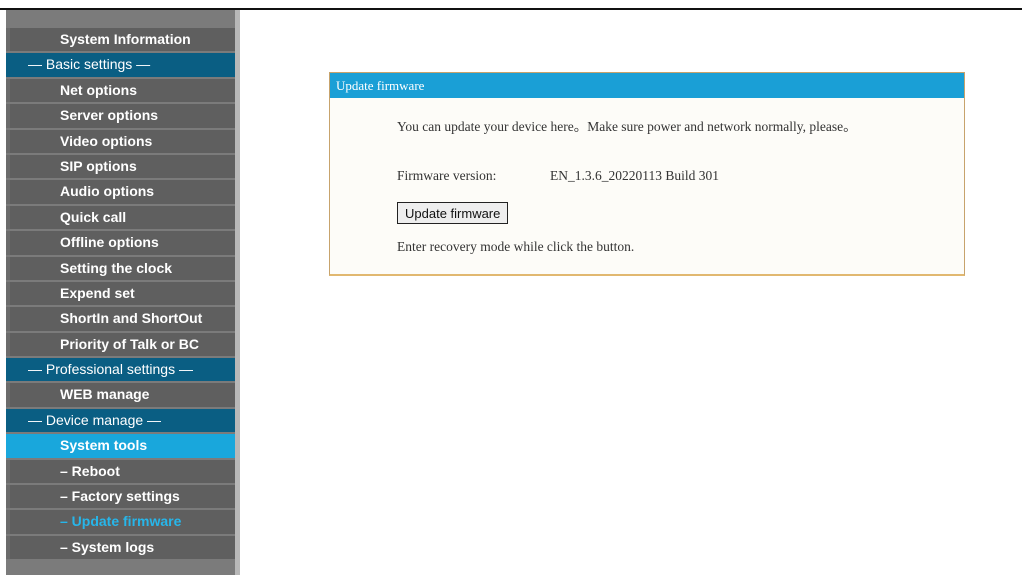 This screenshot has height=575, width=1022. I want to click on sidebar-item-video-options: Video options, so click(120, 141).